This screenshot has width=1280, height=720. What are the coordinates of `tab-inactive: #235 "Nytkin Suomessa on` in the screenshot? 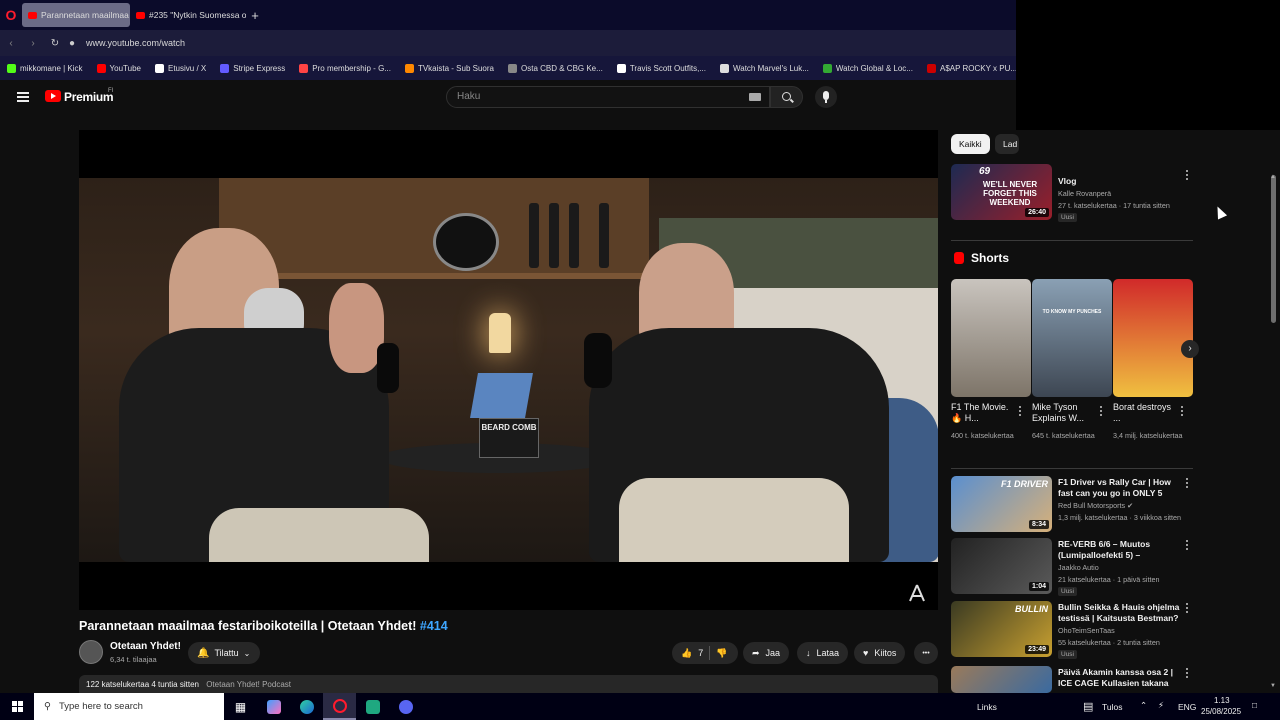 It's located at (188, 15).